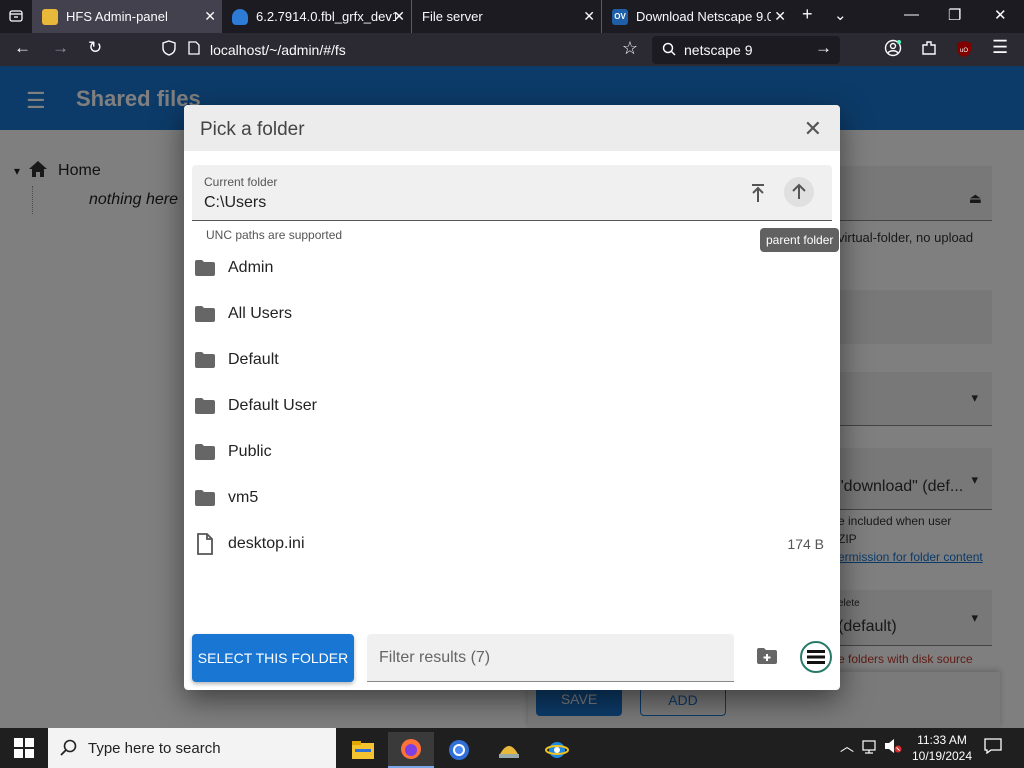 This screenshot has width=1024, height=768. I want to click on file-icon, so click(205, 546).